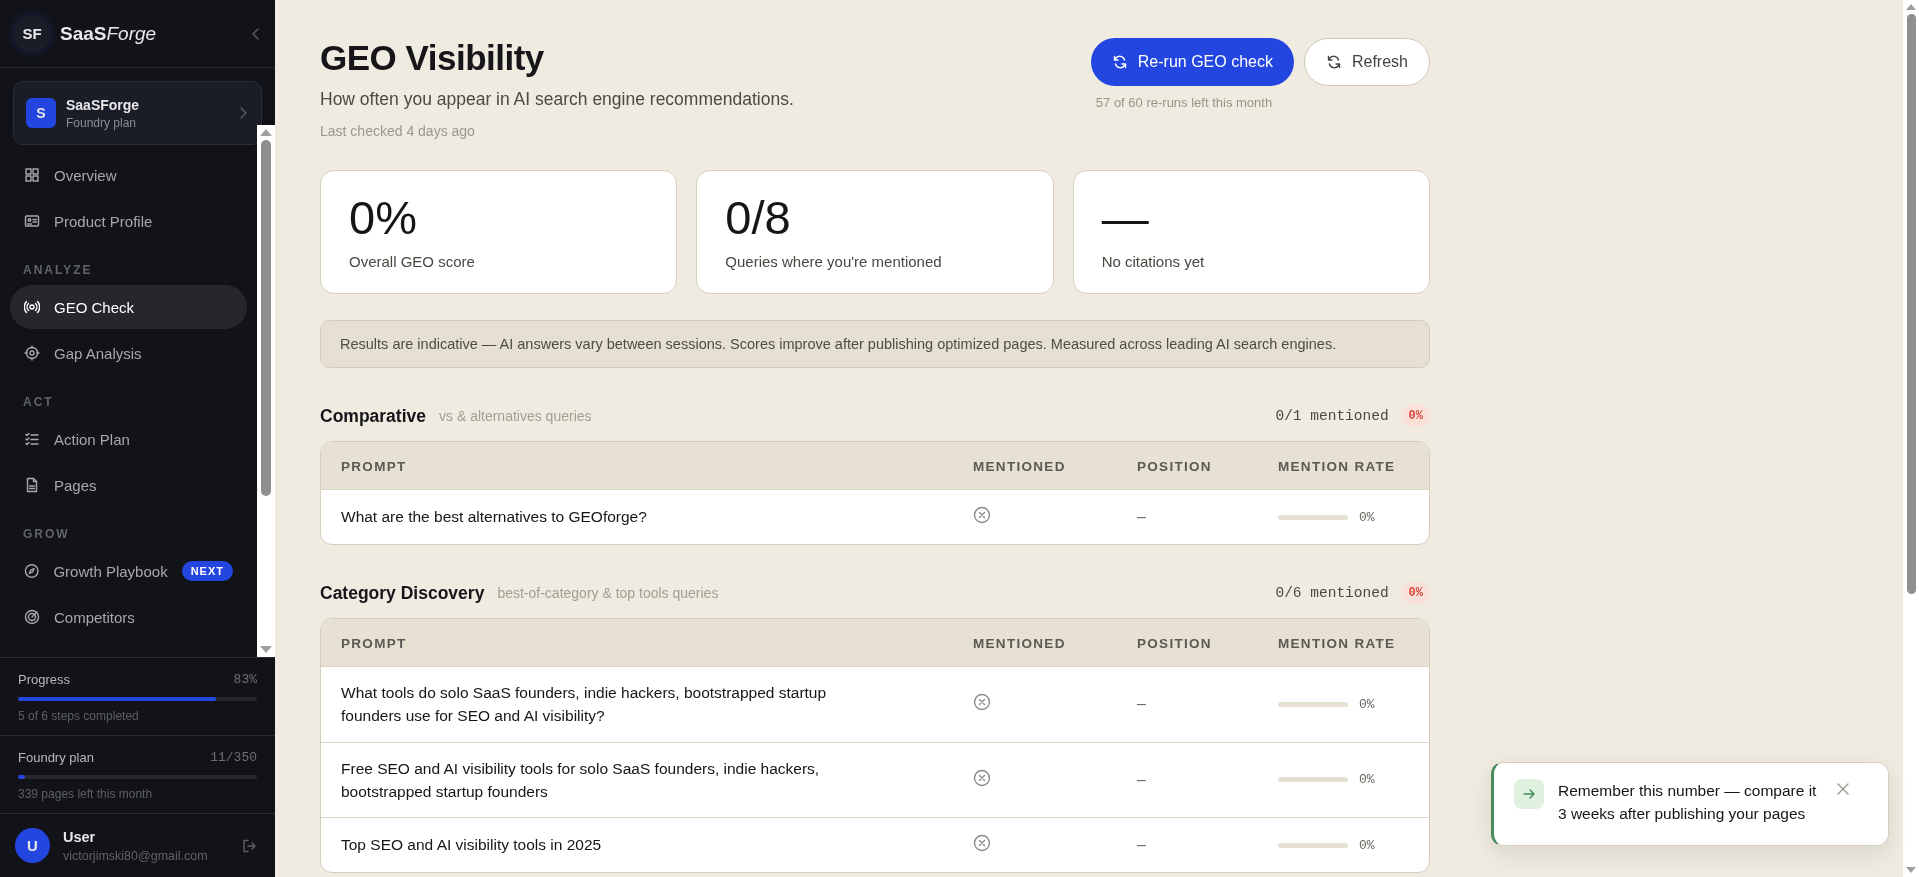 This screenshot has width=1919, height=877. I want to click on stat-value: —, so click(1125, 217).